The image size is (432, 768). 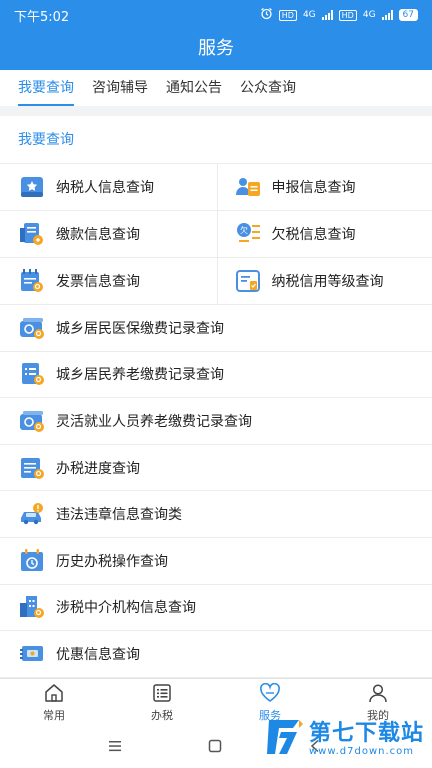 What do you see at coordinates (244, 230) in the screenshot?
I see `svg-text: 欠` at bounding box center [244, 230].